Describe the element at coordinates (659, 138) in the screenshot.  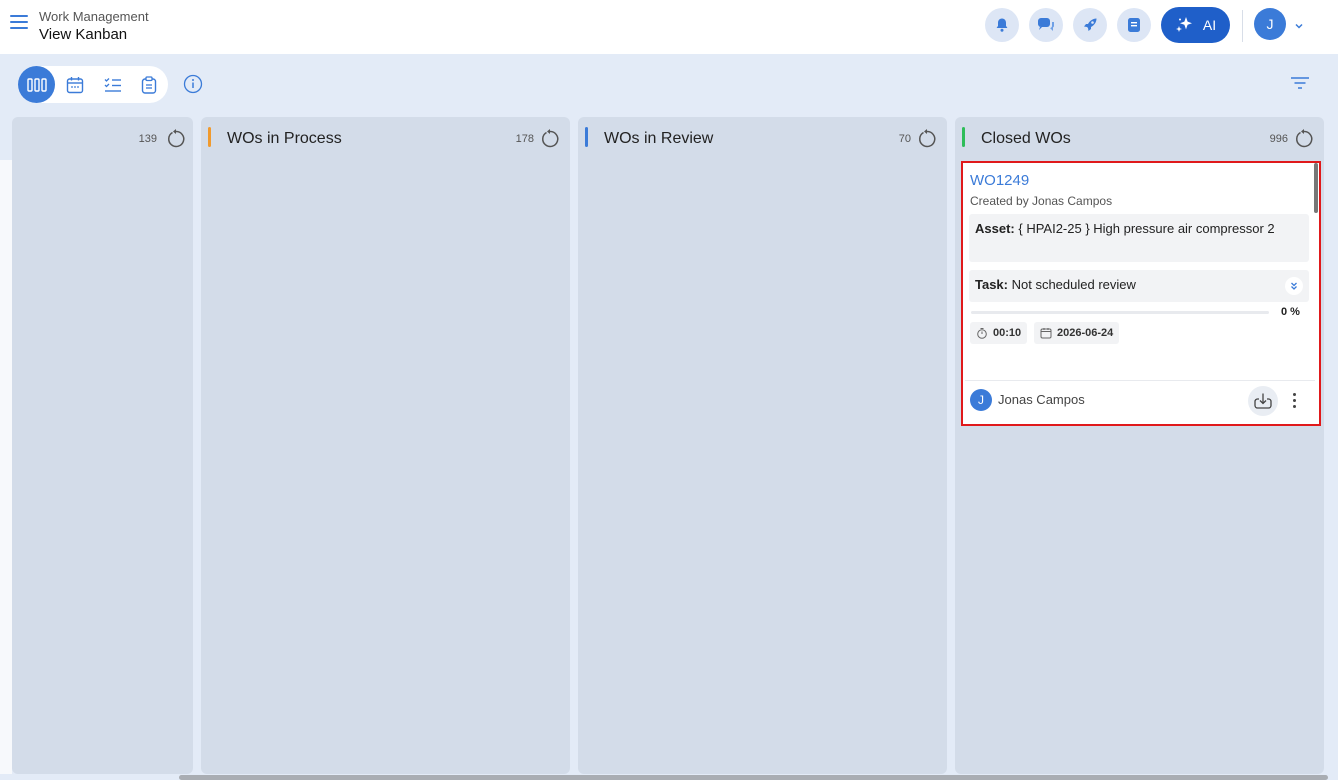
I see `column-title: WOs in Review` at that location.